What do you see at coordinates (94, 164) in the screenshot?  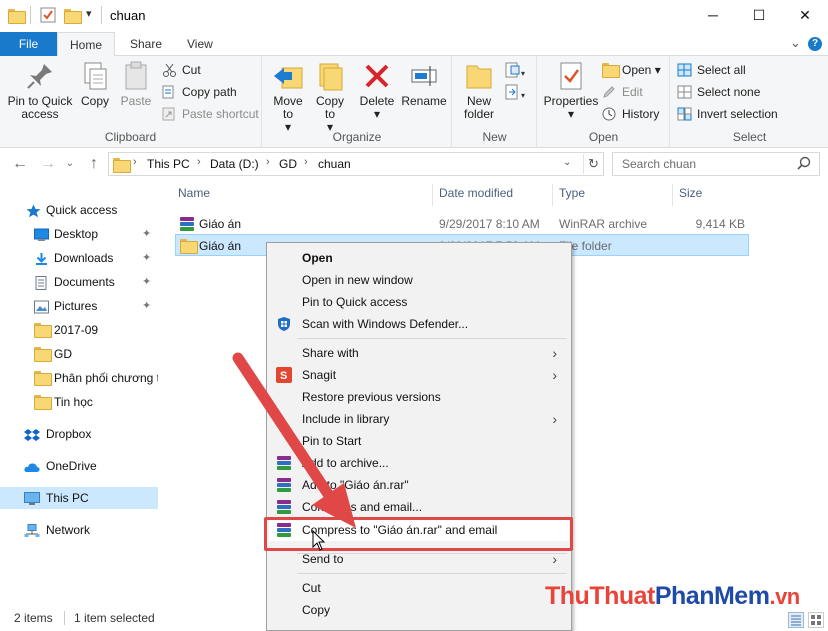 I see `up-arrow-icon: ↑` at bounding box center [94, 164].